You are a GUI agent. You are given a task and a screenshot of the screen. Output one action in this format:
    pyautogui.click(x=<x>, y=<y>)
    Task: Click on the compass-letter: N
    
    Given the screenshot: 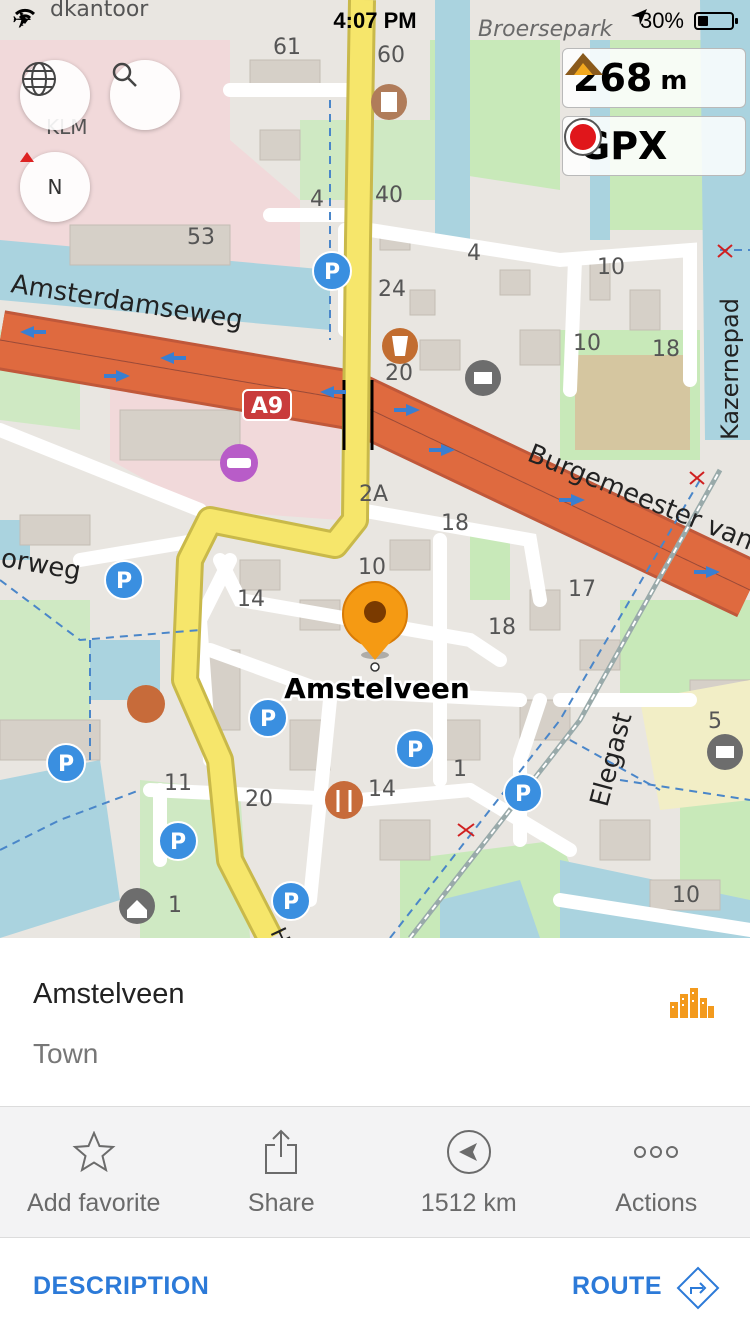 What is the action you would take?
    pyautogui.click(x=55, y=187)
    